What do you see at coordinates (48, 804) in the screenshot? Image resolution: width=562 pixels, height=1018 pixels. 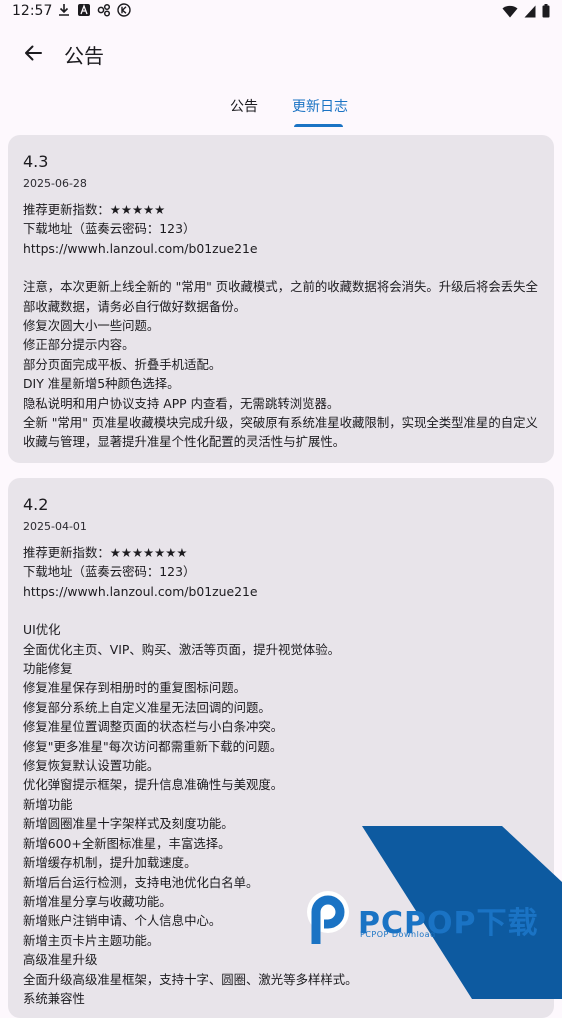 I see `note-line: 新增功能` at bounding box center [48, 804].